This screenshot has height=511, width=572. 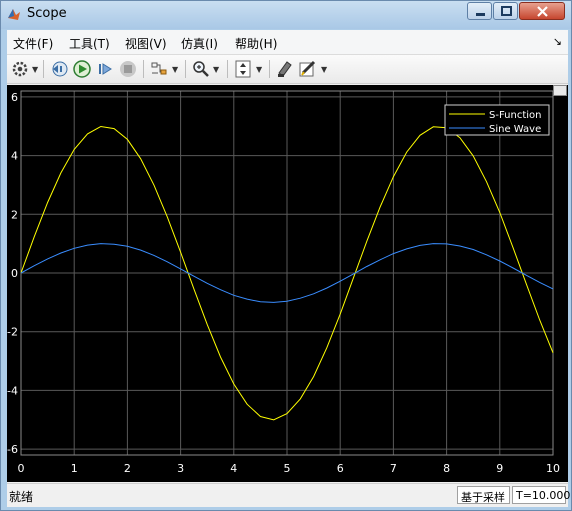 I want to click on legend-label: Sine Wave, so click(x=515, y=129).